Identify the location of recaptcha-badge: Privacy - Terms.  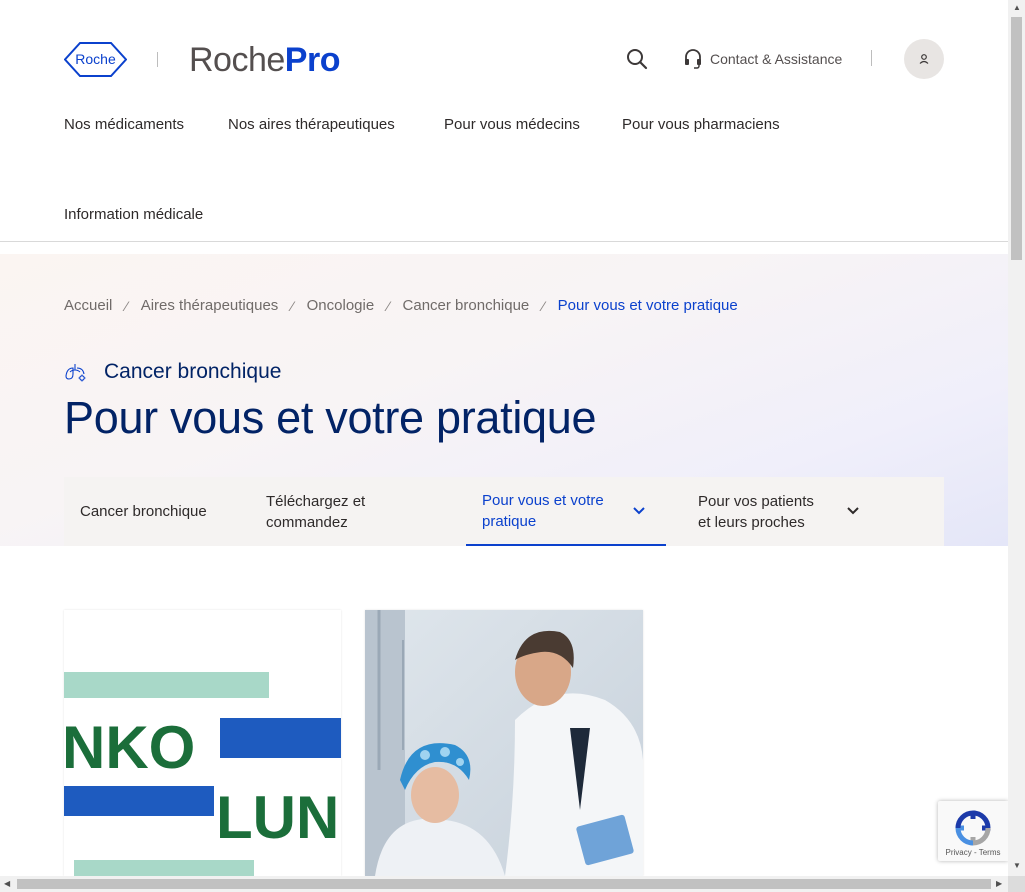
(973, 831).